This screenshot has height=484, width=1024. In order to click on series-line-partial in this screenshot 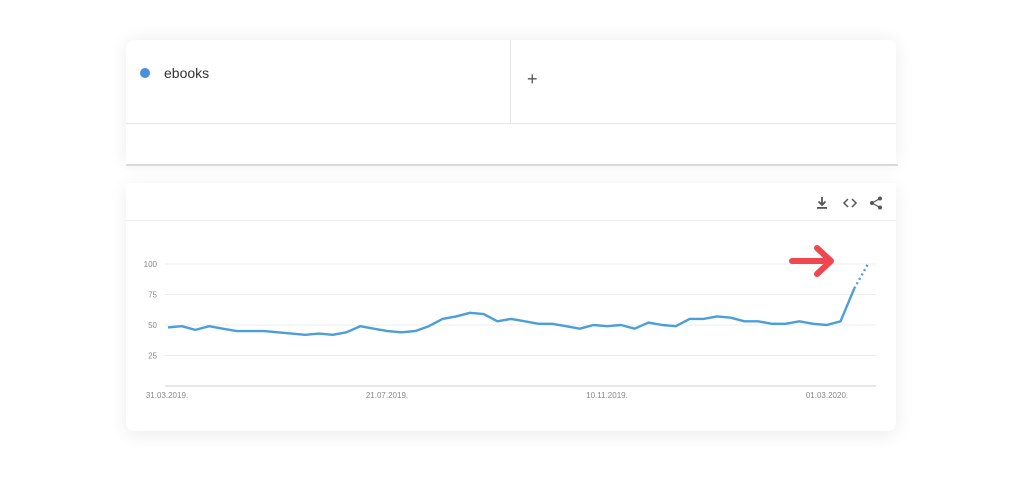, I will do `click(861, 276)`.